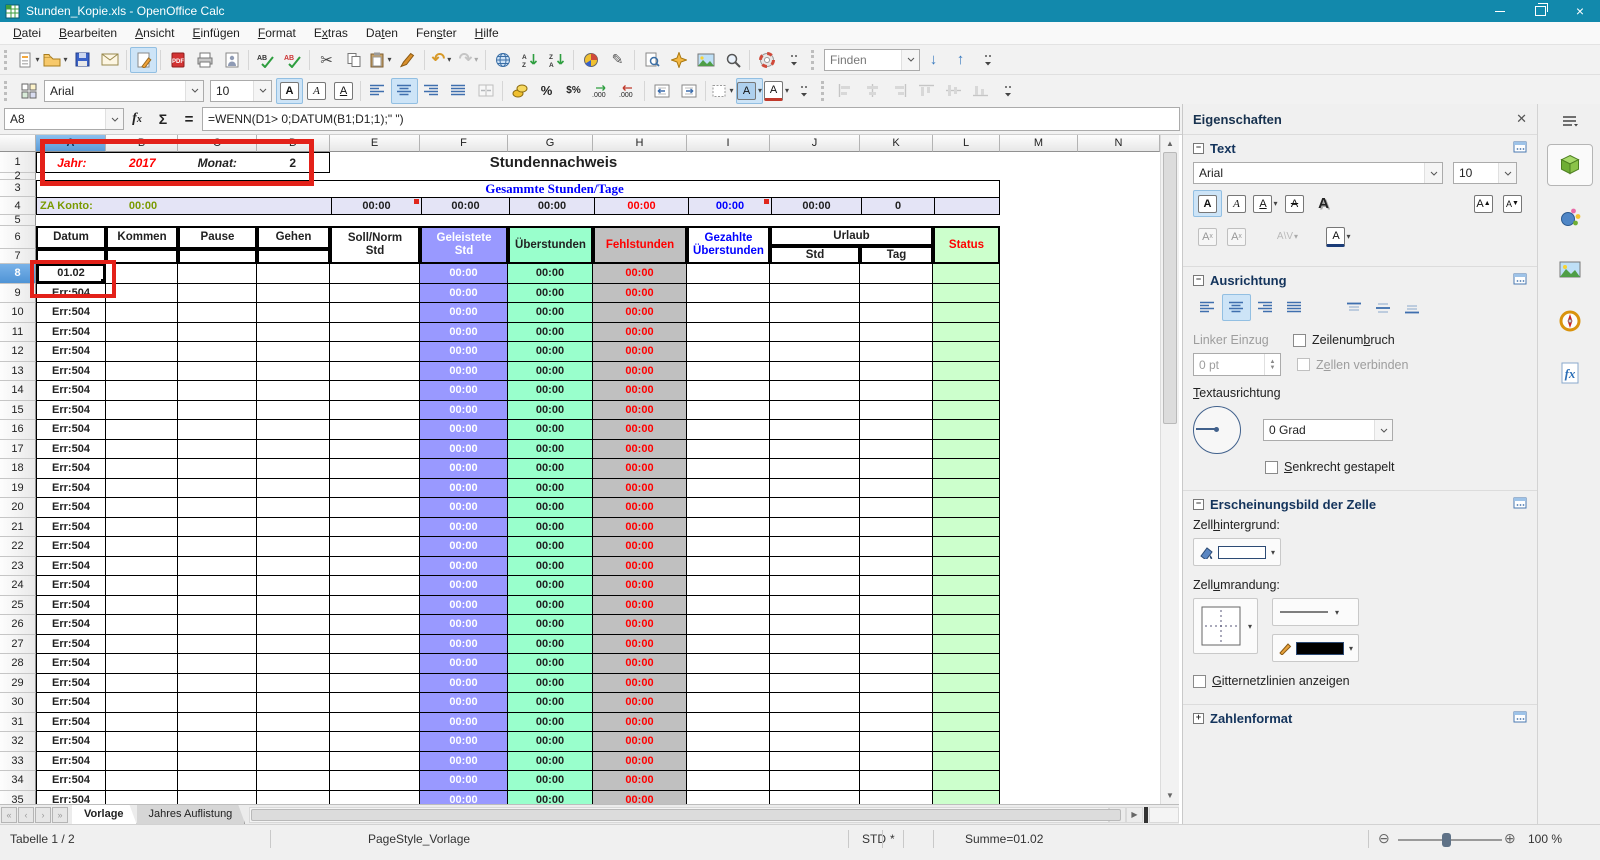  What do you see at coordinates (640, 664) in the screenshot?
I see `cell-H28: 00:00` at bounding box center [640, 664].